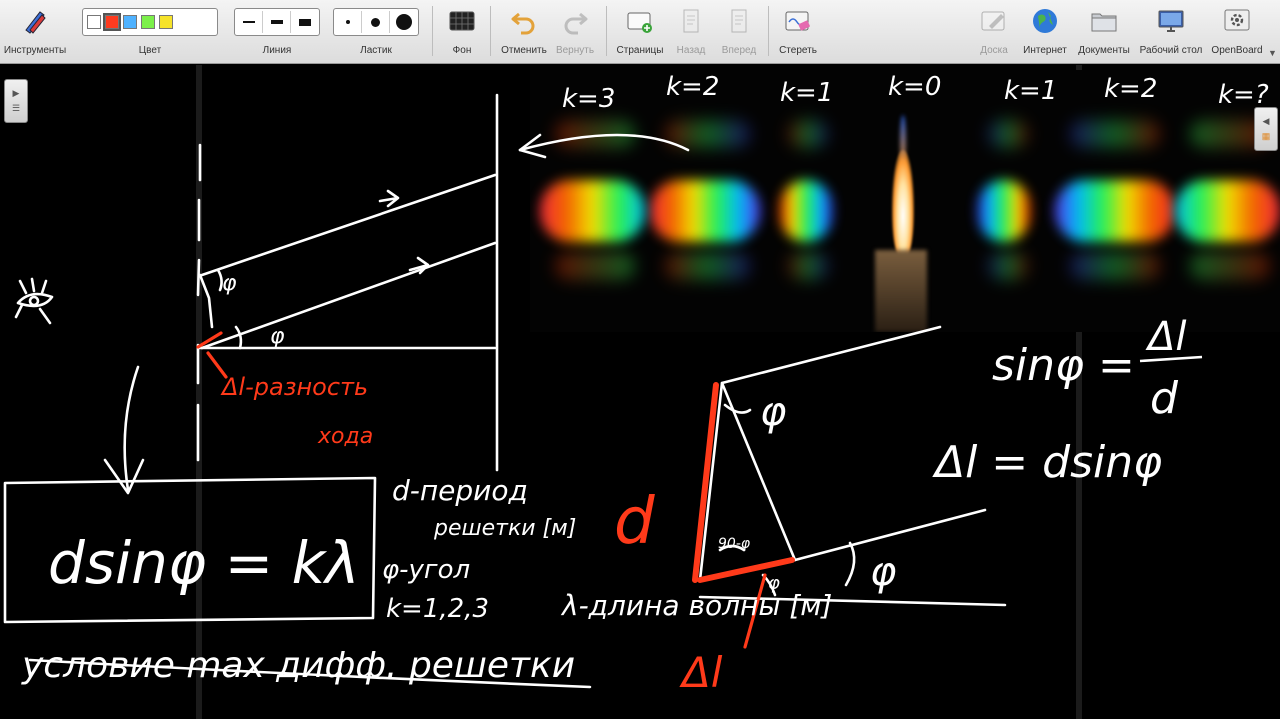 The width and height of the screenshot is (1280, 719). Describe the element at coordinates (249, 22) in the screenshot. I see `line-thin` at that location.